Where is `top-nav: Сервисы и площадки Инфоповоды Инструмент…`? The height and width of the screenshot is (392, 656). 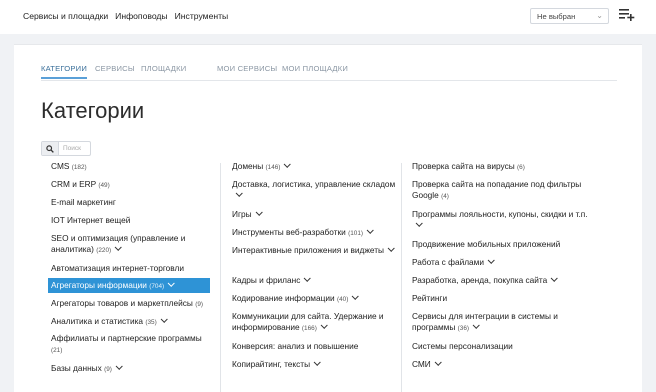
top-nav: Сервисы и площадки Инфоповоды Инструмент… is located at coordinates (125, 16).